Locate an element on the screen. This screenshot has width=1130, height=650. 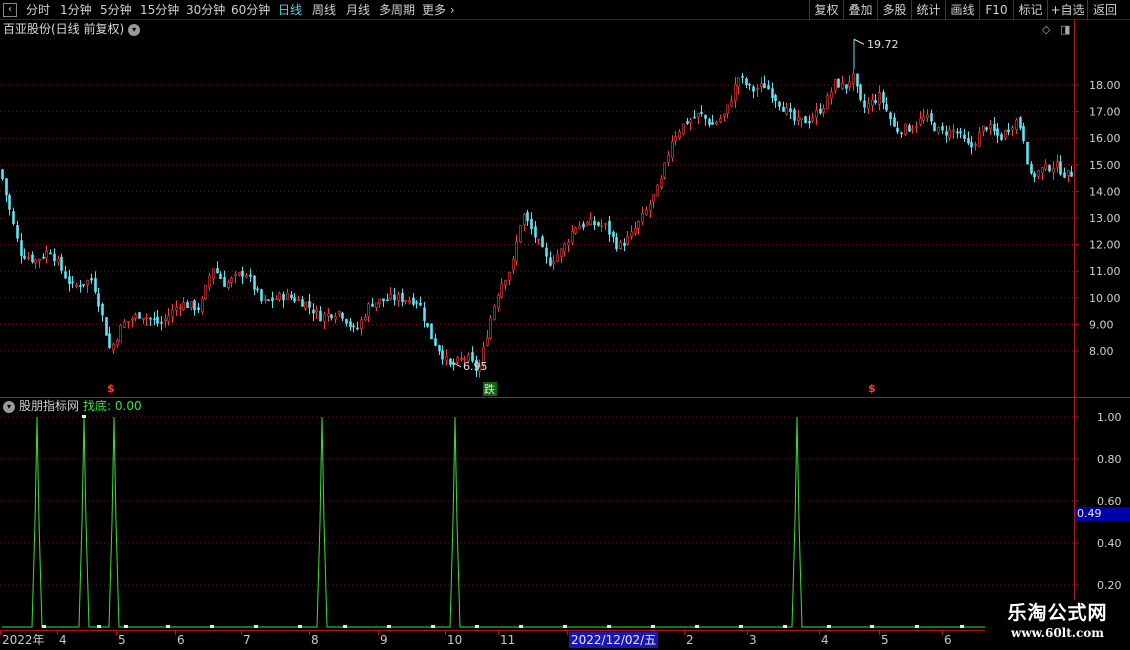
toolbar-button: 叠加 is located at coordinates (860, 10).